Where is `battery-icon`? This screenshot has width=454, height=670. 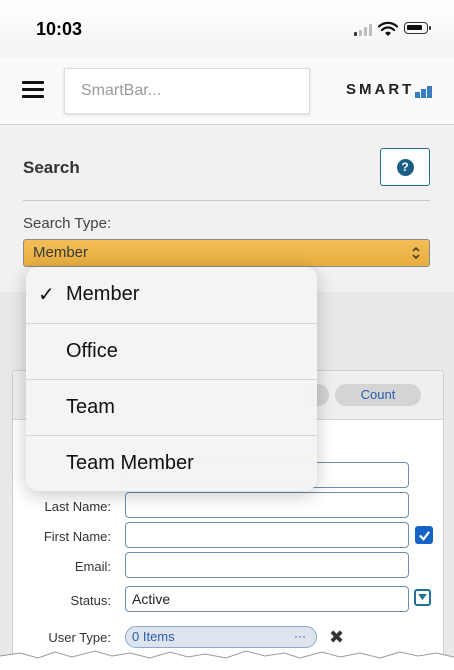
battery-icon is located at coordinates (417, 28).